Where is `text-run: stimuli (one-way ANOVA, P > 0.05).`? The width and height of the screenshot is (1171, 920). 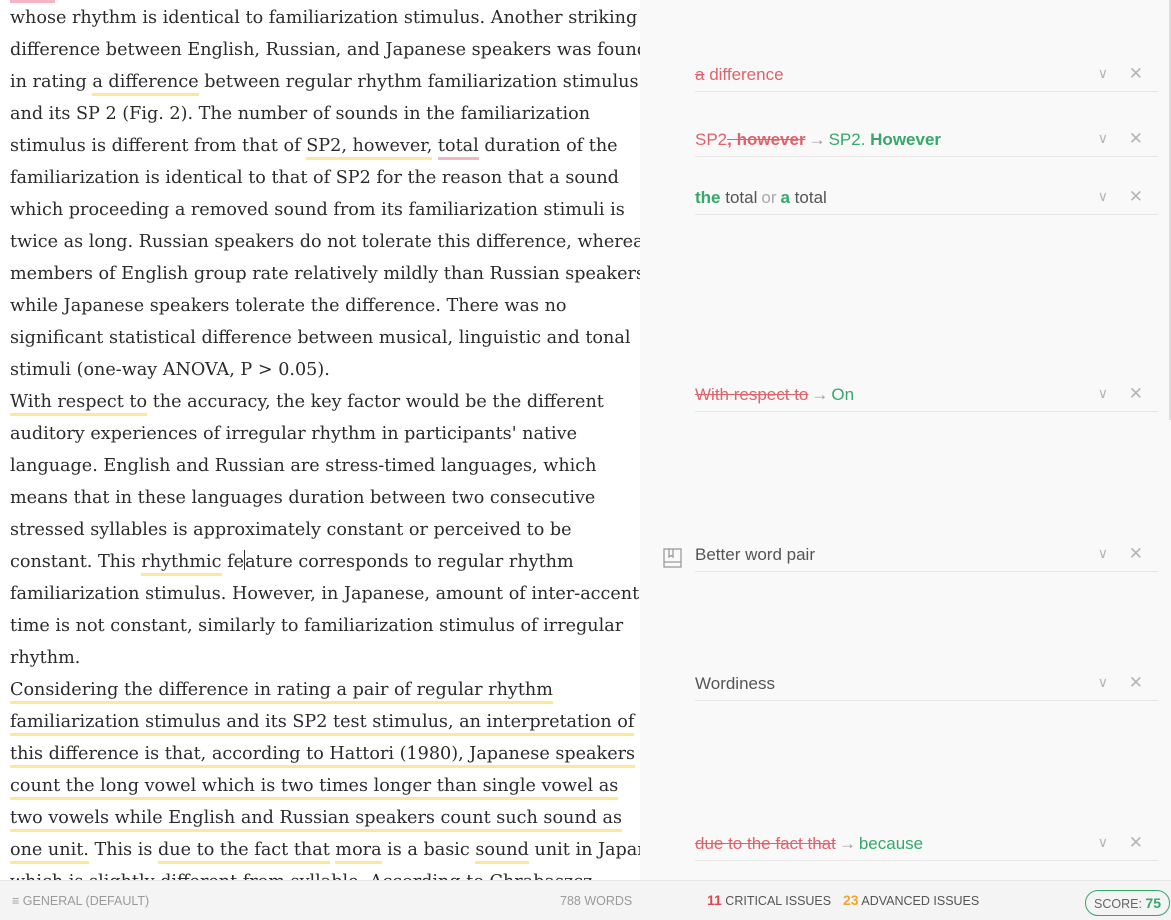
text-run: stimuli (one-way ANOVA, P > 0.05). is located at coordinates (170, 370).